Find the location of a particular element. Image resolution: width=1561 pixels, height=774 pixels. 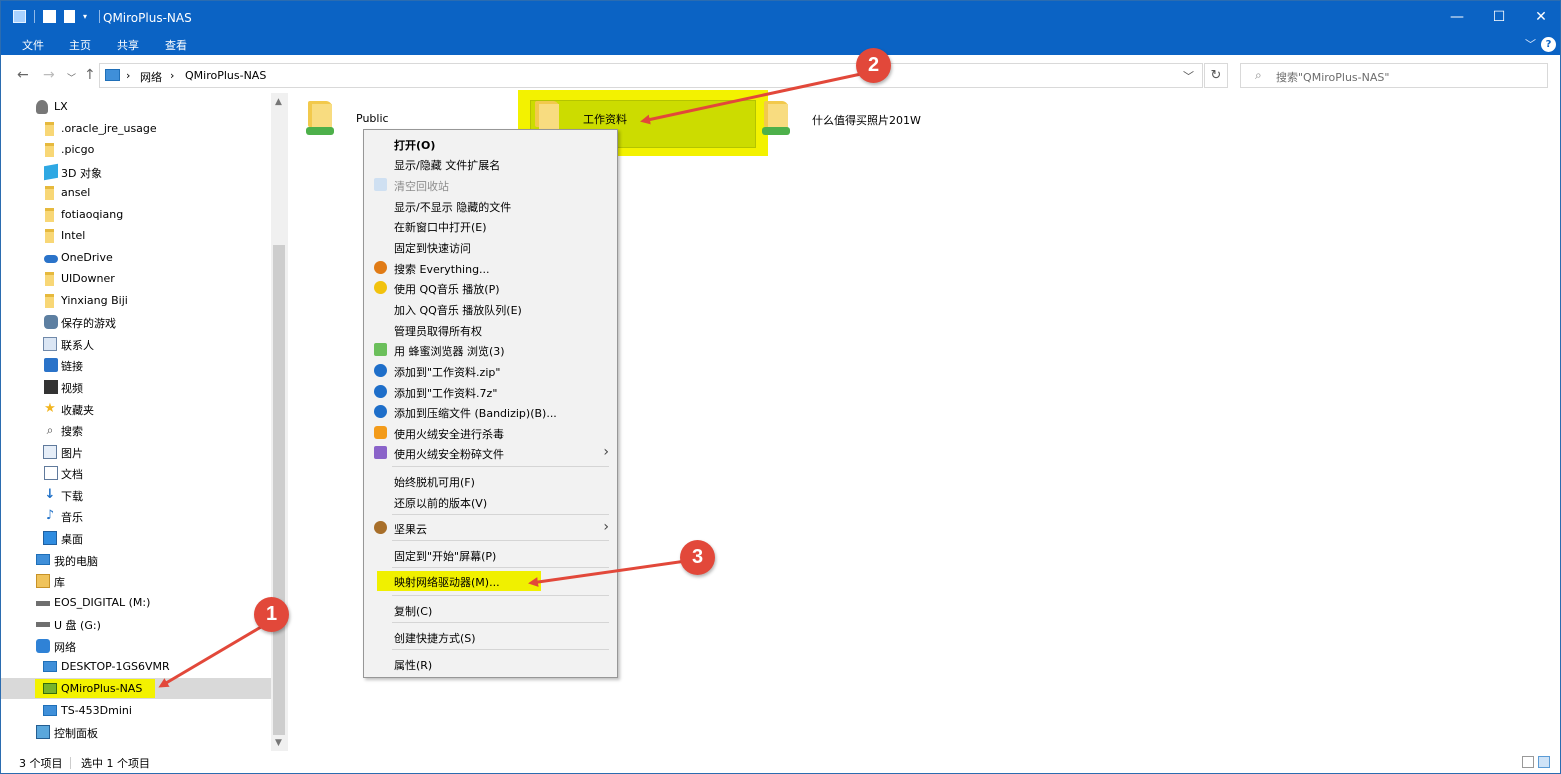

annotation-badge-1: 1 is located at coordinates (271, 614).